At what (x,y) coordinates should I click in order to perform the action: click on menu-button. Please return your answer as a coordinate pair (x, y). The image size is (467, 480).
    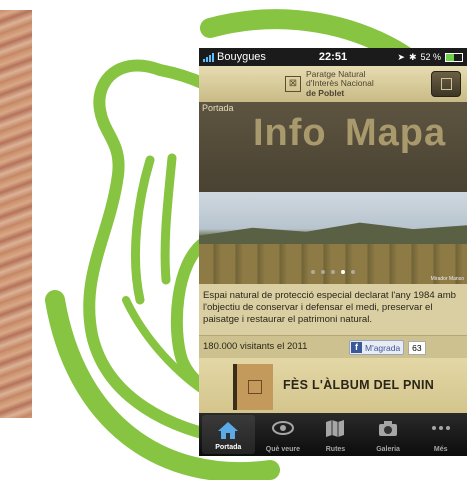
    Looking at the image, I should click on (446, 84).